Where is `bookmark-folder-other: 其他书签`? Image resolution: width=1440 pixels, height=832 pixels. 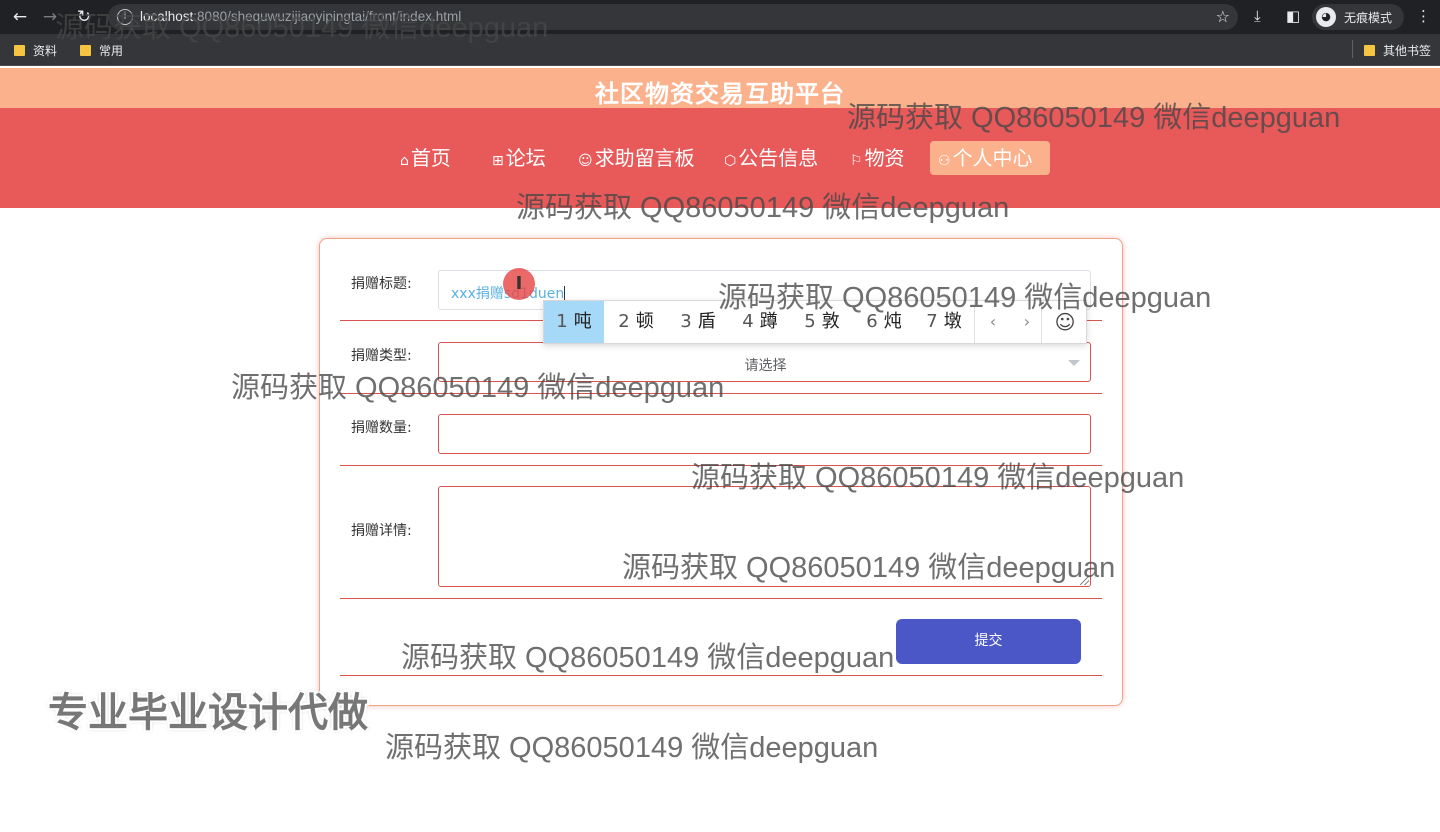
bookmark-folder-other: 其他书签 is located at coordinates (1397, 50).